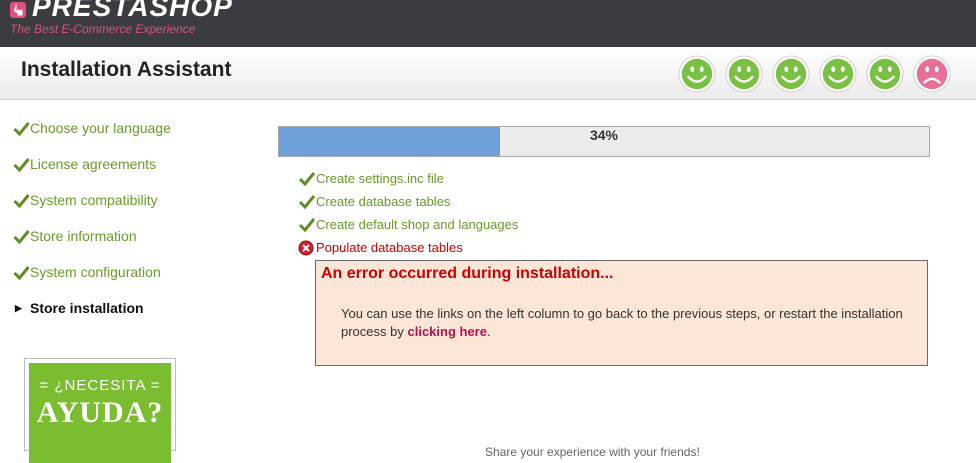 The width and height of the screenshot is (976, 463). What do you see at coordinates (103, 29) in the screenshot?
I see `brand-tagline: The Best E-Commerce Experience` at bounding box center [103, 29].